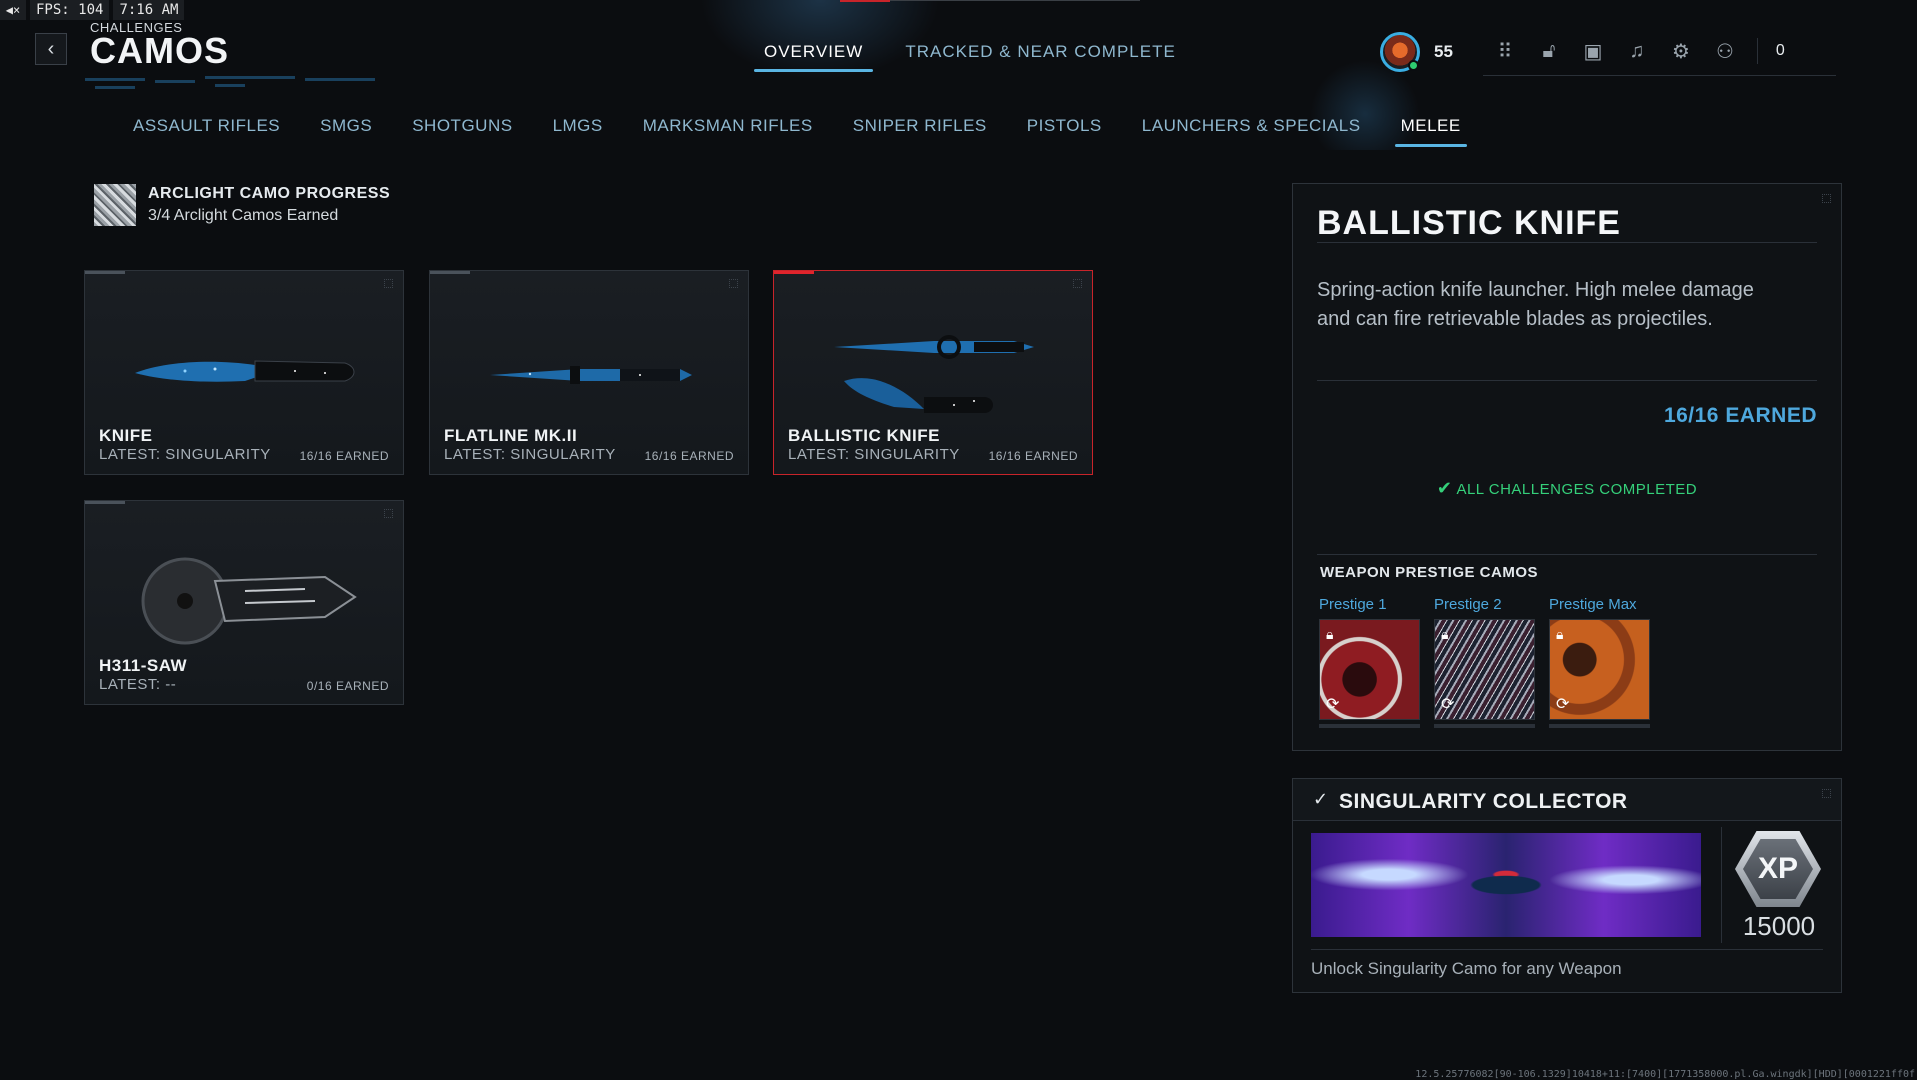 This screenshot has width=1917, height=1080. Describe the element at coordinates (269, 193) in the screenshot. I see `arclight-title: ARCLIGHT CAMO PROGRESS` at that location.